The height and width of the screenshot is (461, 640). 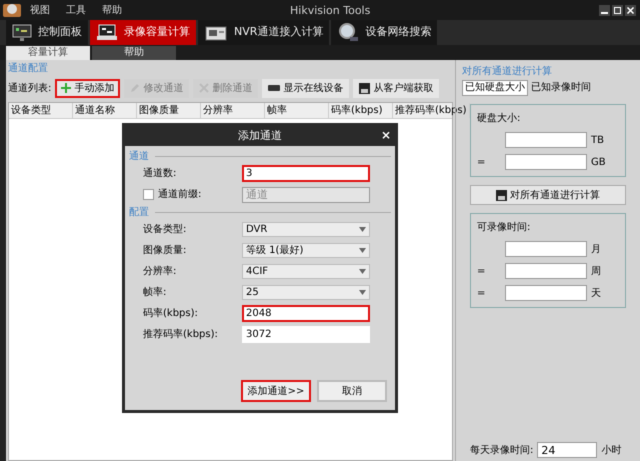 I want to click on unit-label: 周, so click(x=596, y=271).